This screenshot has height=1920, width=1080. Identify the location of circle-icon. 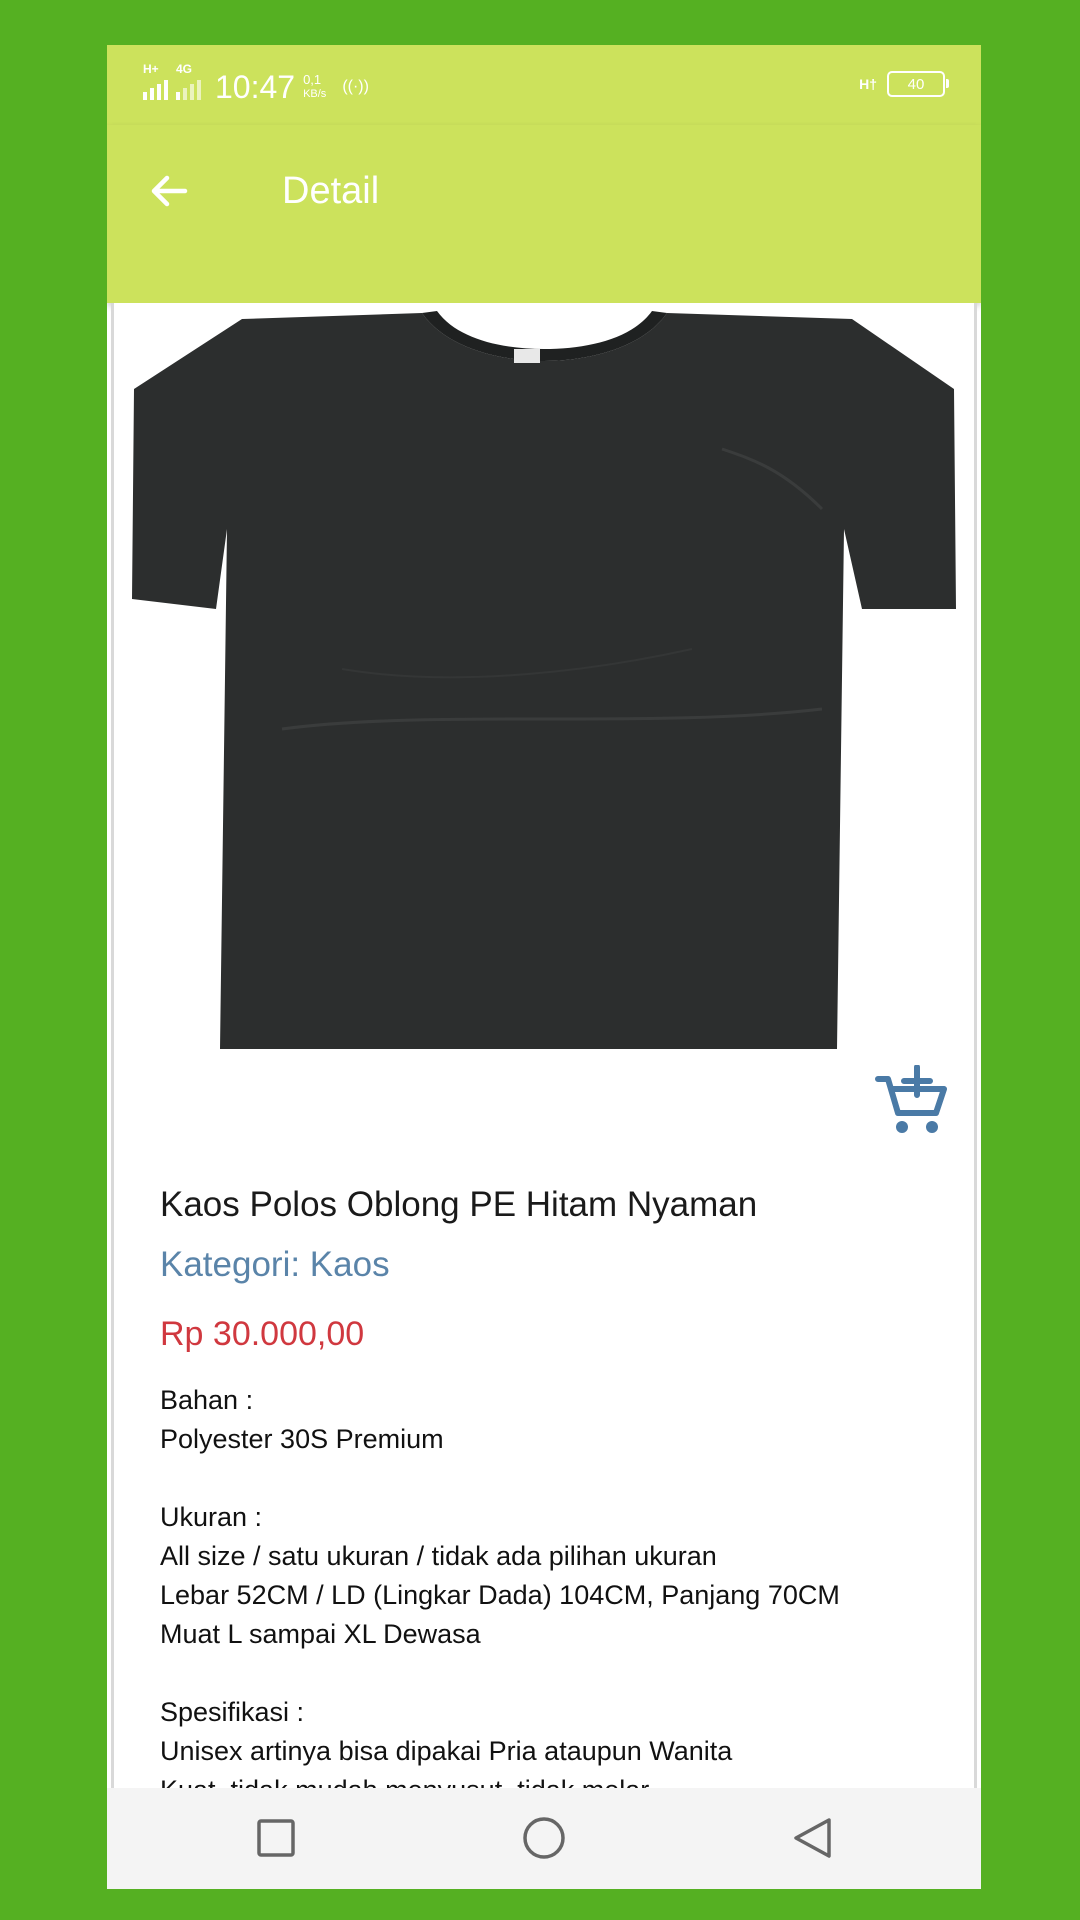
(544, 1838).